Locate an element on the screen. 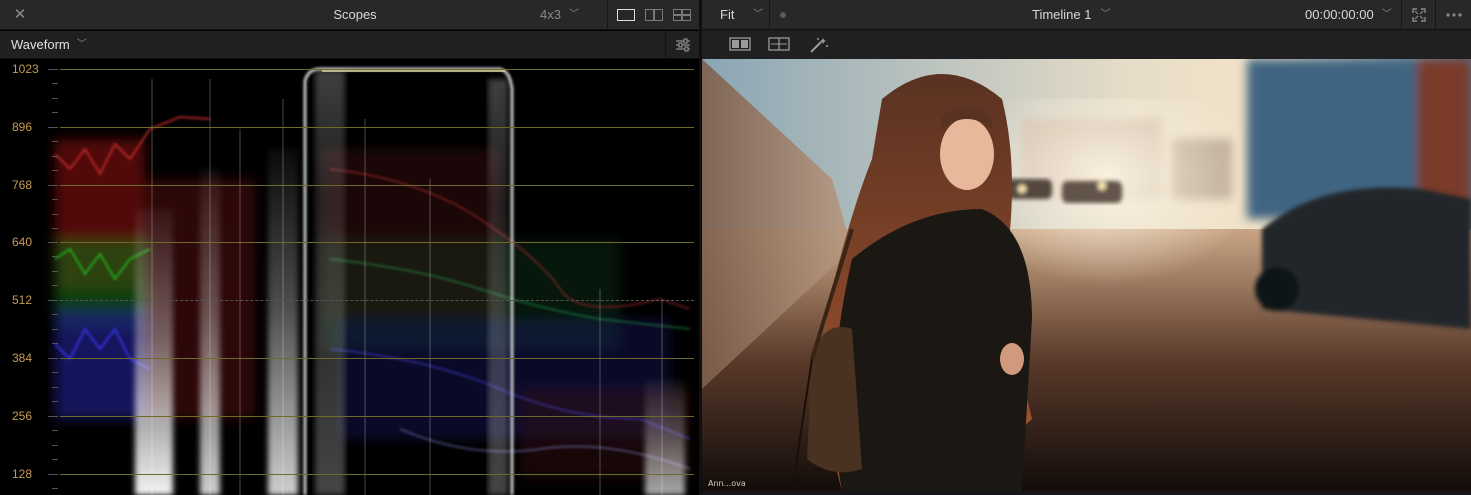  expand-icon is located at coordinates (1419, 15).